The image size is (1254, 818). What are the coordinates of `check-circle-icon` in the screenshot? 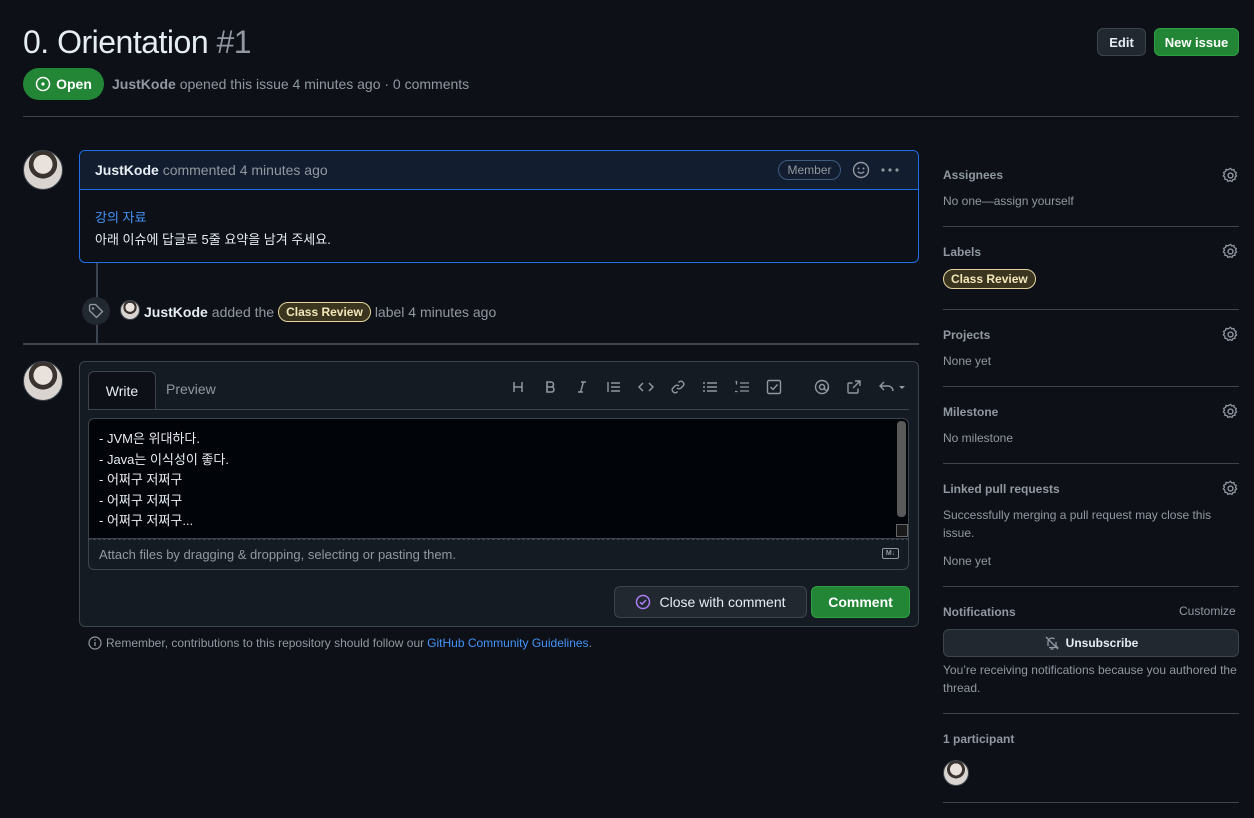 It's located at (643, 602).